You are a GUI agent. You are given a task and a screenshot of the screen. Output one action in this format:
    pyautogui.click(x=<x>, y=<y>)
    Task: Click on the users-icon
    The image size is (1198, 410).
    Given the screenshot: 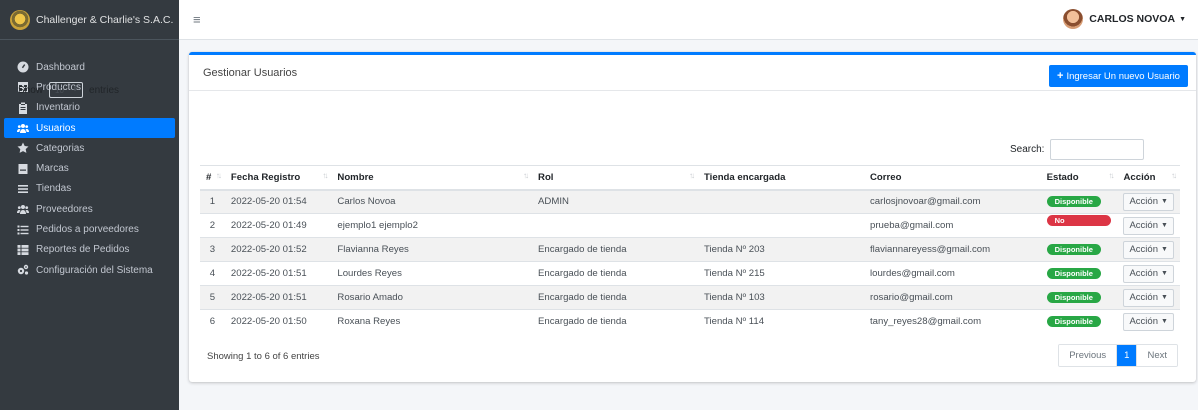 What is the action you would take?
    pyautogui.click(x=23, y=128)
    